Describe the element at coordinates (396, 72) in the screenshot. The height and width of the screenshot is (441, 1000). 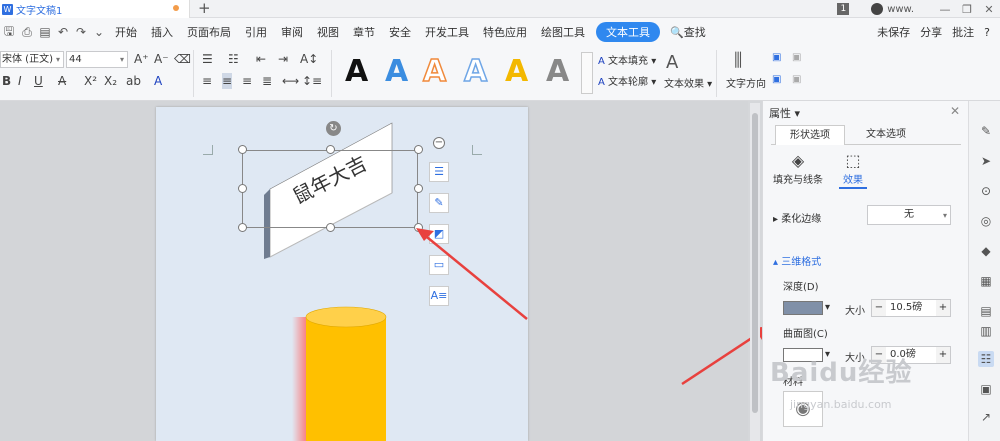
I see `wordart-style-2: A` at that location.